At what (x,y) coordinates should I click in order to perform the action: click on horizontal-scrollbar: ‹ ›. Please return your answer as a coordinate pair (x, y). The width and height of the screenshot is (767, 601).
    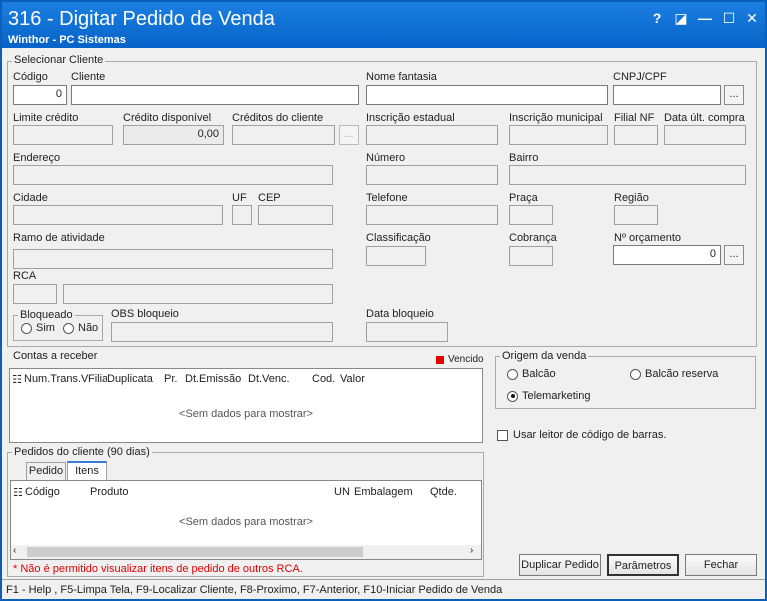
    Looking at the image, I should click on (246, 552).